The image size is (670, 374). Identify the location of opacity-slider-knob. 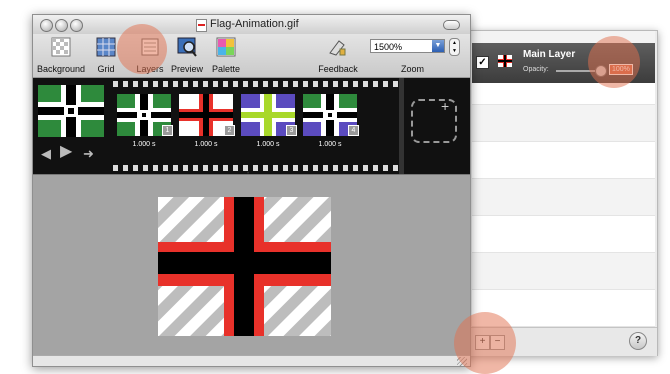
(601, 71).